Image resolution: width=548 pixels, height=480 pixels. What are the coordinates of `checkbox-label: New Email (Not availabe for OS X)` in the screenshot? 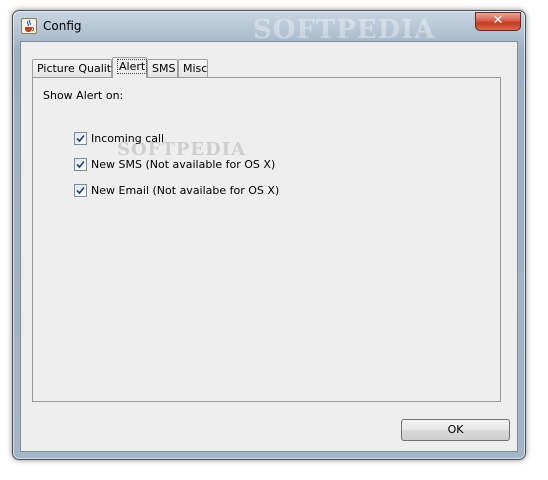 It's located at (185, 190).